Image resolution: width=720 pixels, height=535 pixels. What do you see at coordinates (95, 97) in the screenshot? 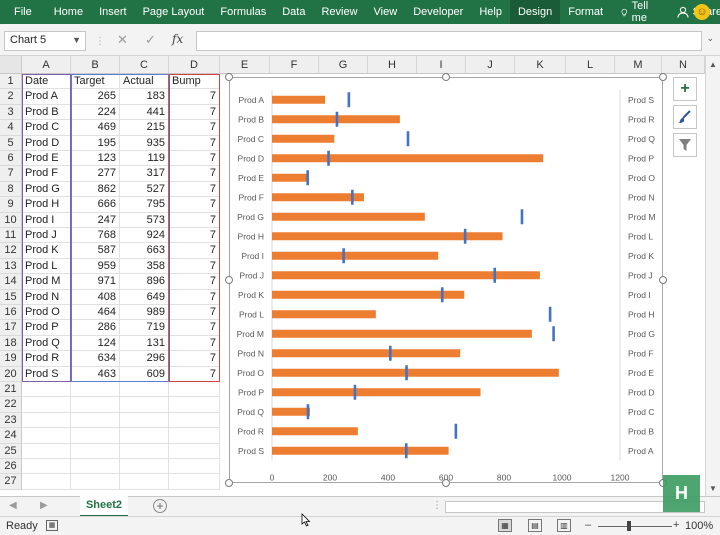
I see `table-cell: 265` at bounding box center [95, 97].